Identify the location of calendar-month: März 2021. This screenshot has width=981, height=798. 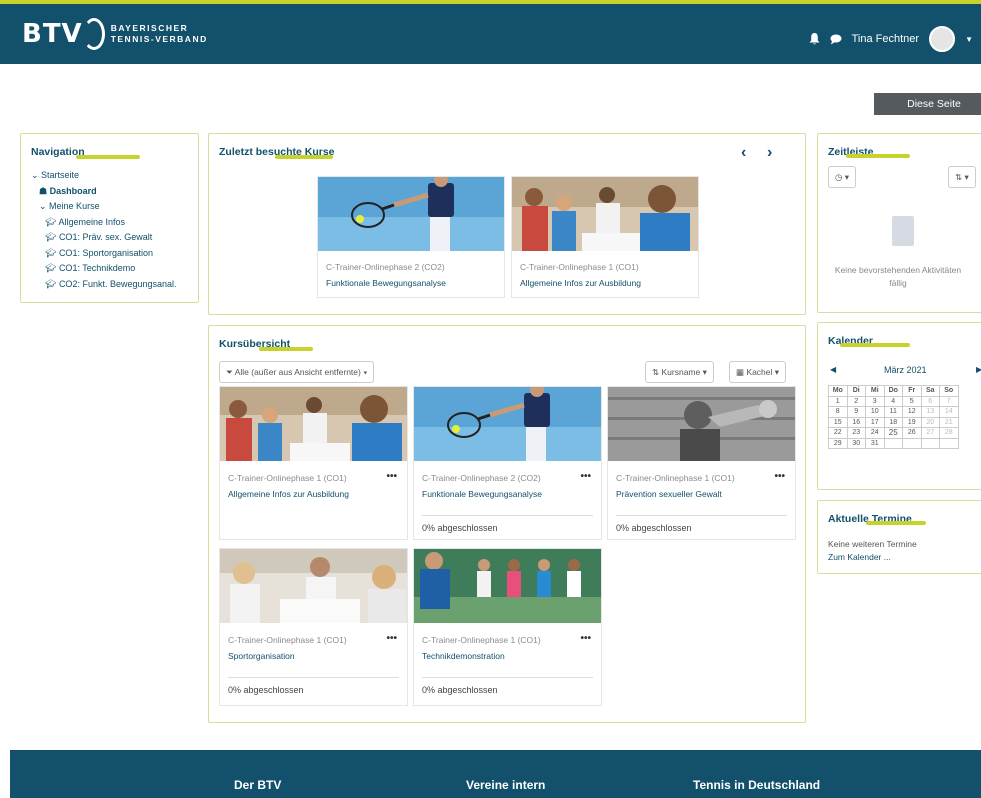
(905, 370).